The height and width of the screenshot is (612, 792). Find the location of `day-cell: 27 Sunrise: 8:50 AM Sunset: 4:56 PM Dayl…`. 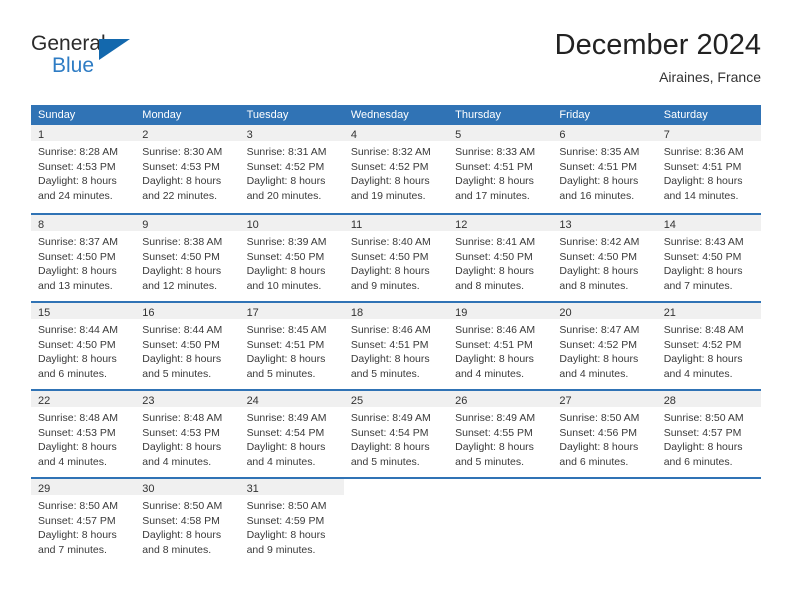

day-cell: 27 Sunrise: 8:50 AM Sunset: 4:56 PM Dayl… is located at coordinates (604, 434).